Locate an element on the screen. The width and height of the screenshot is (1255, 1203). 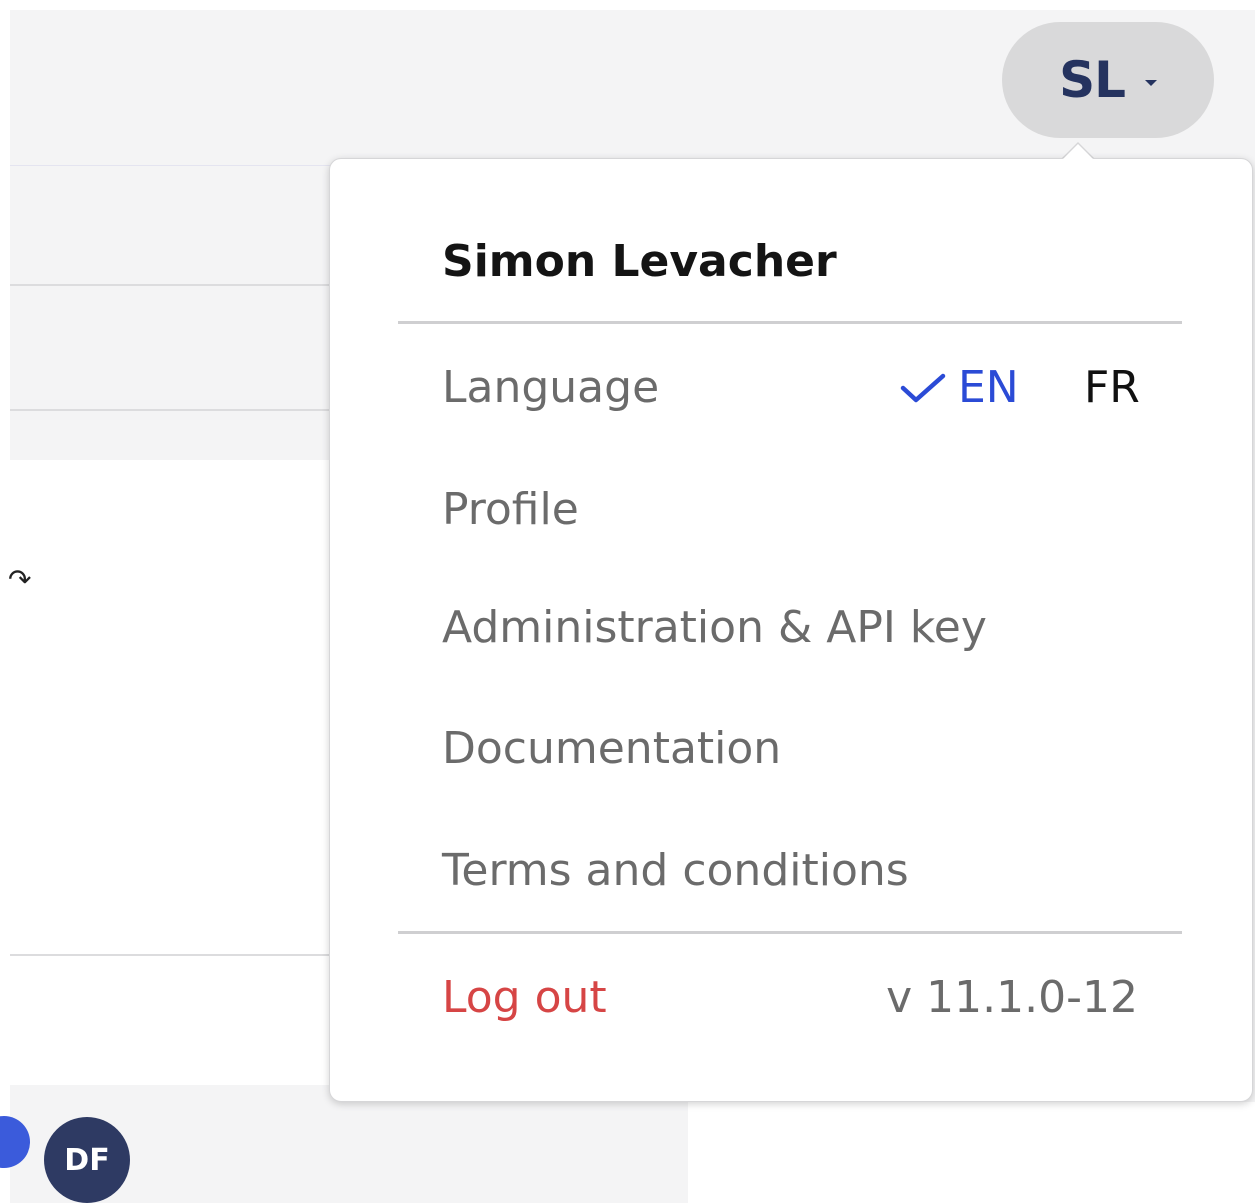
version-label: v 11.1.0-12 is located at coordinates (1012, 997).